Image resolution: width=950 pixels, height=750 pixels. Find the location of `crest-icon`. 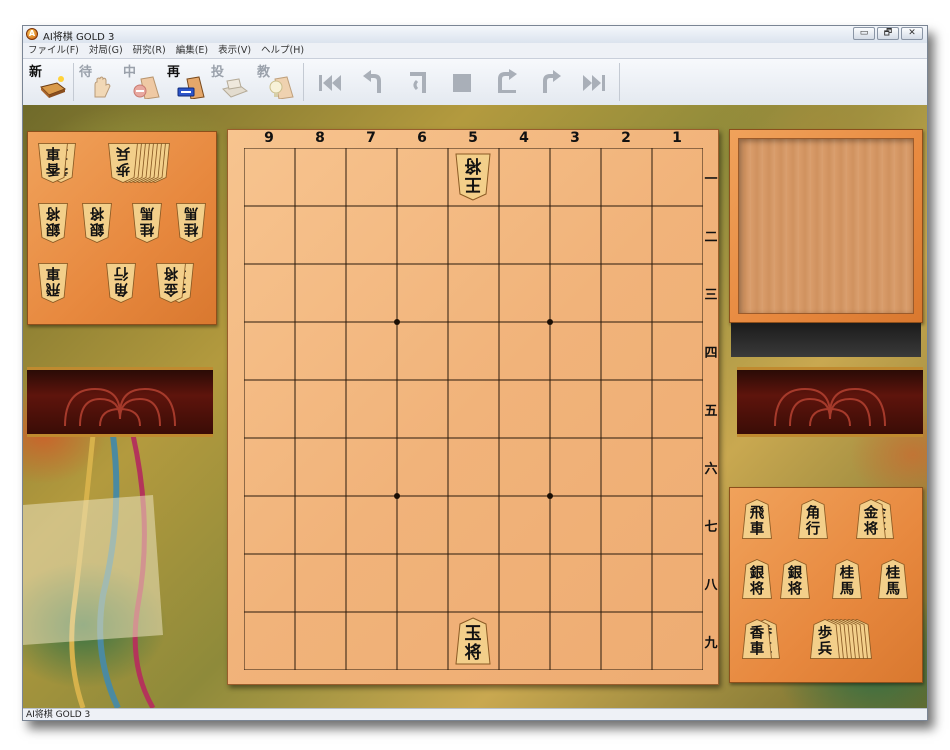

crest-icon is located at coordinates (830, 407).